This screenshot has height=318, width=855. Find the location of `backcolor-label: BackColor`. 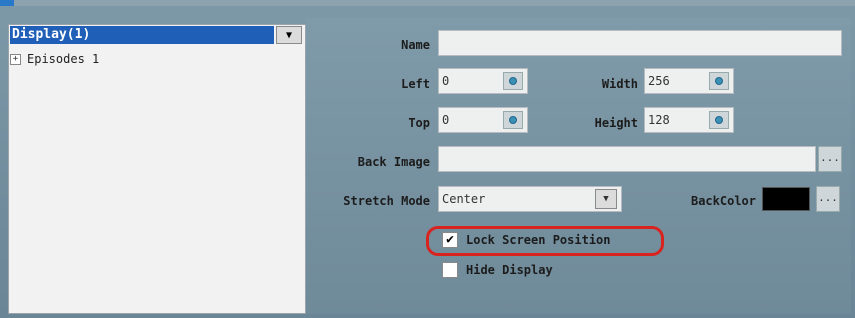

backcolor-label: BackColor is located at coordinates (723, 201).